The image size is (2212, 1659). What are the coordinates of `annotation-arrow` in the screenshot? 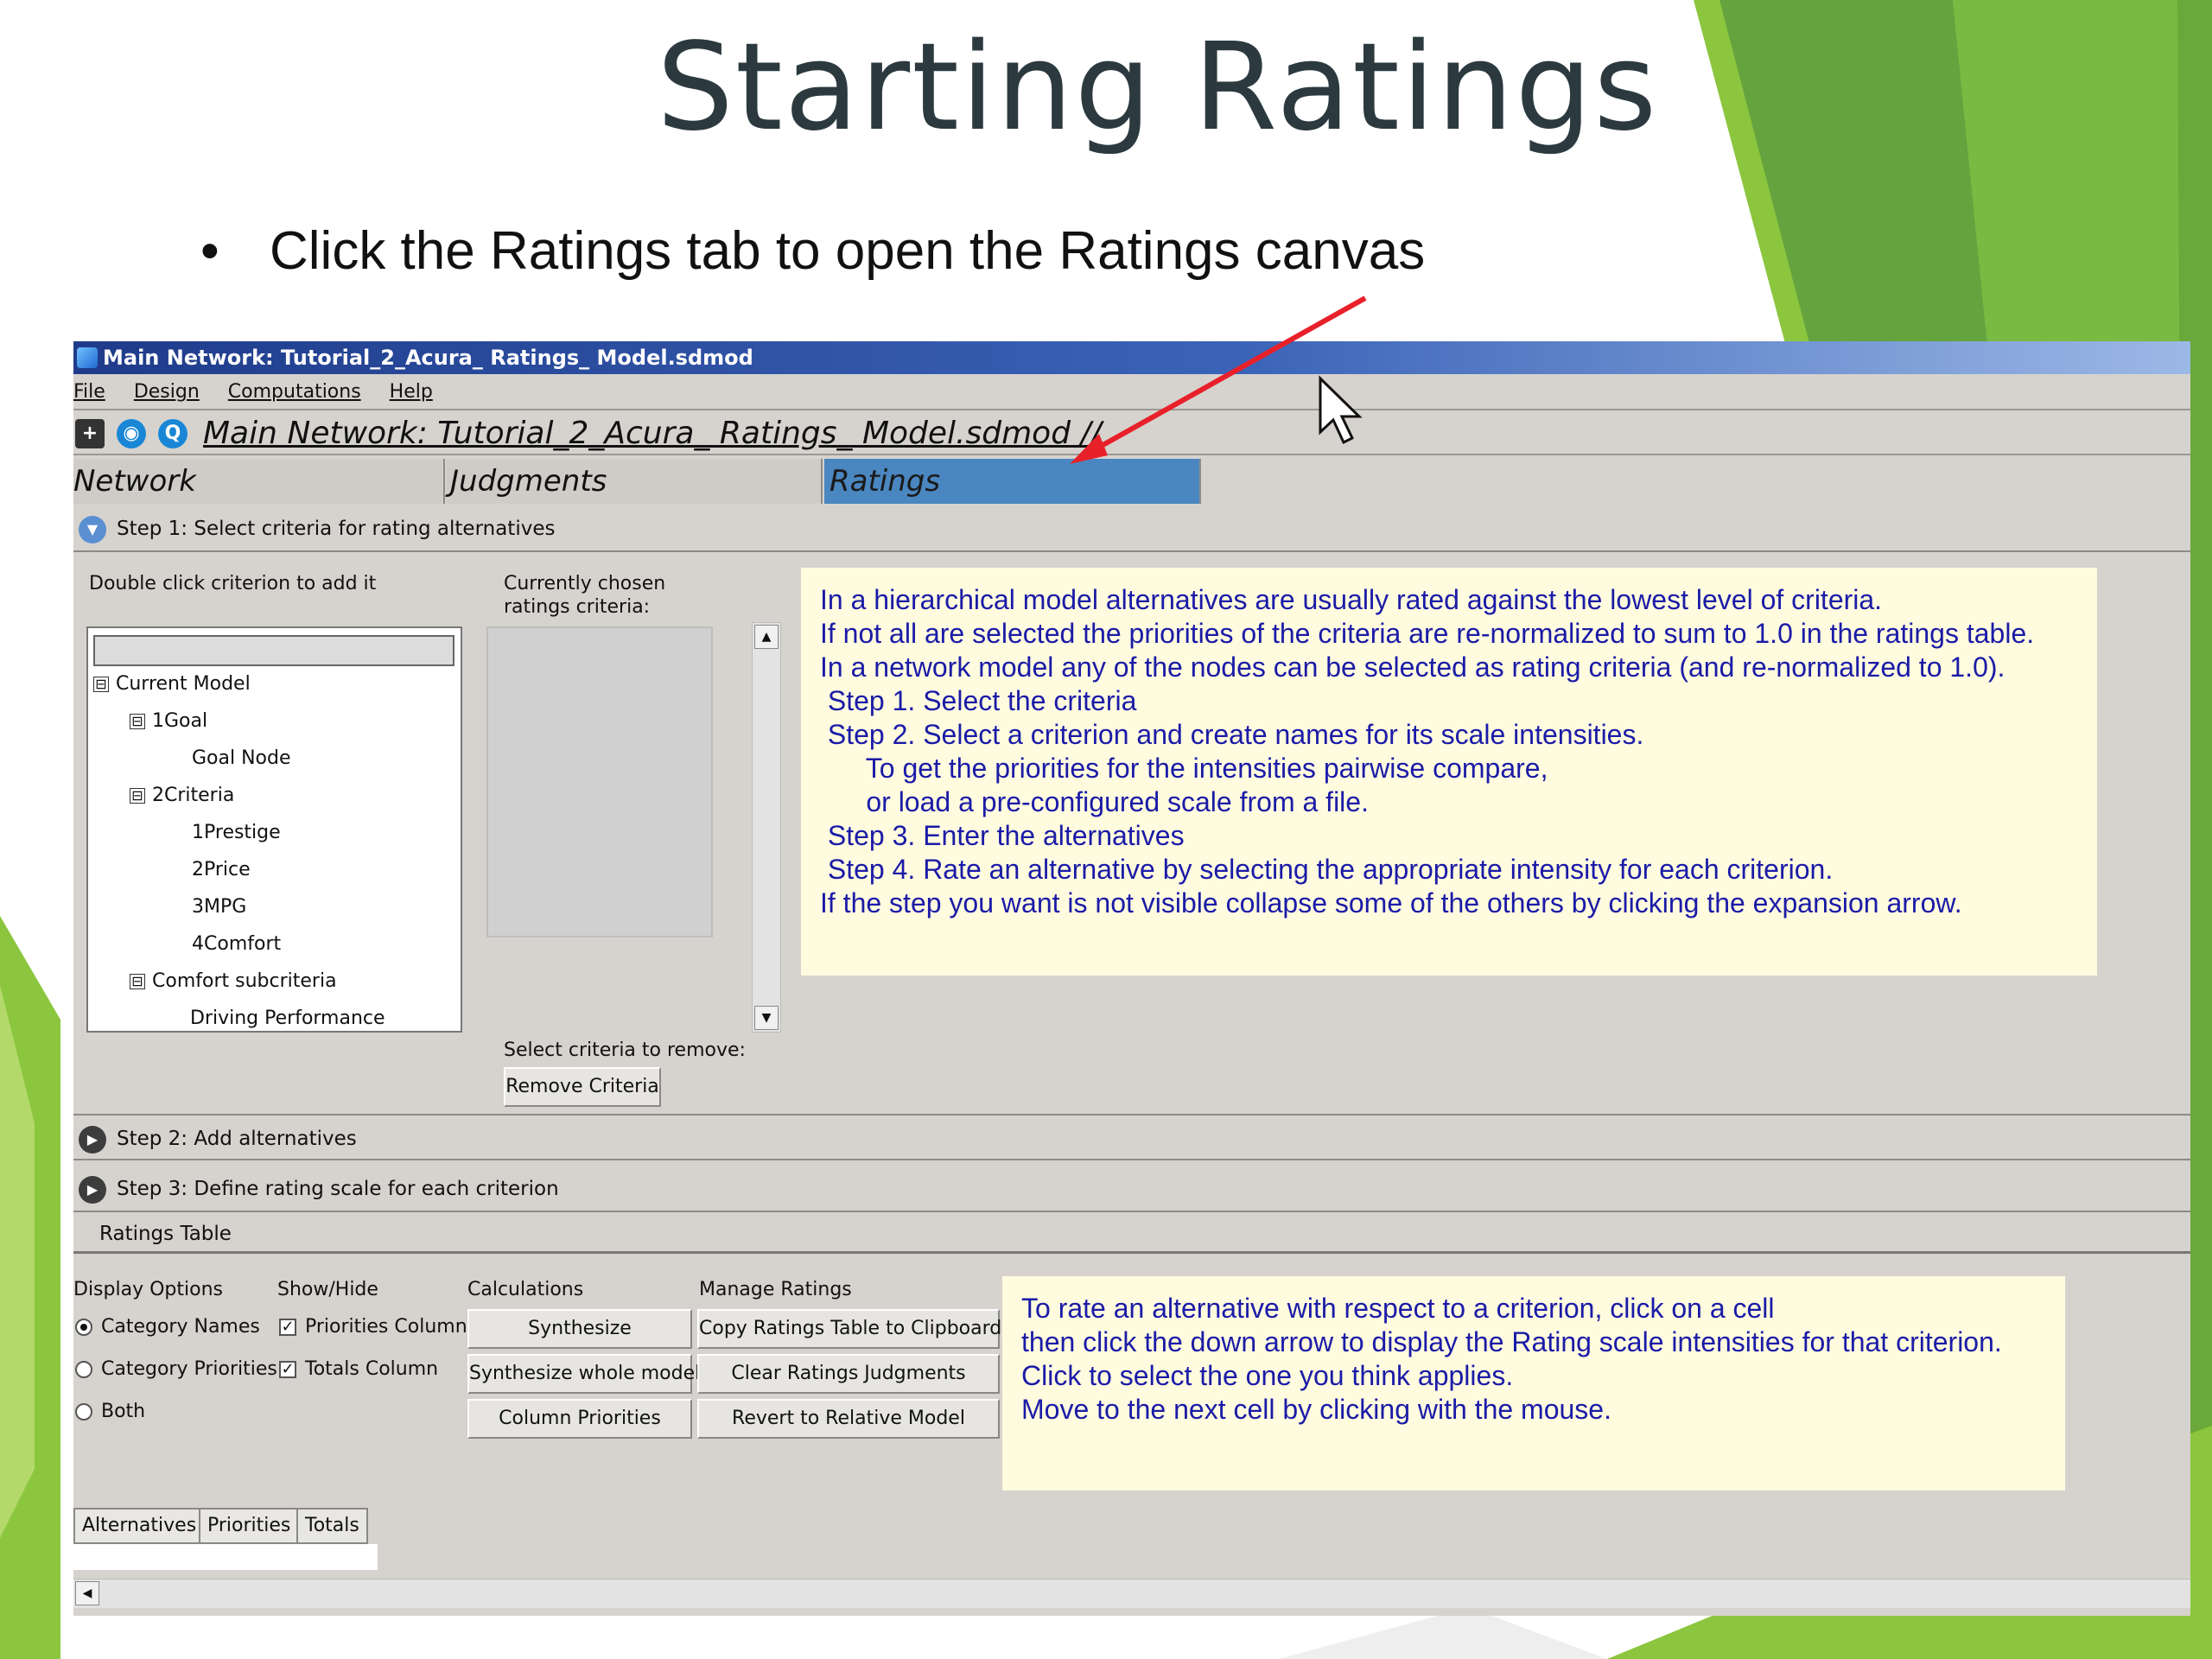 It's located at (1218, 380).